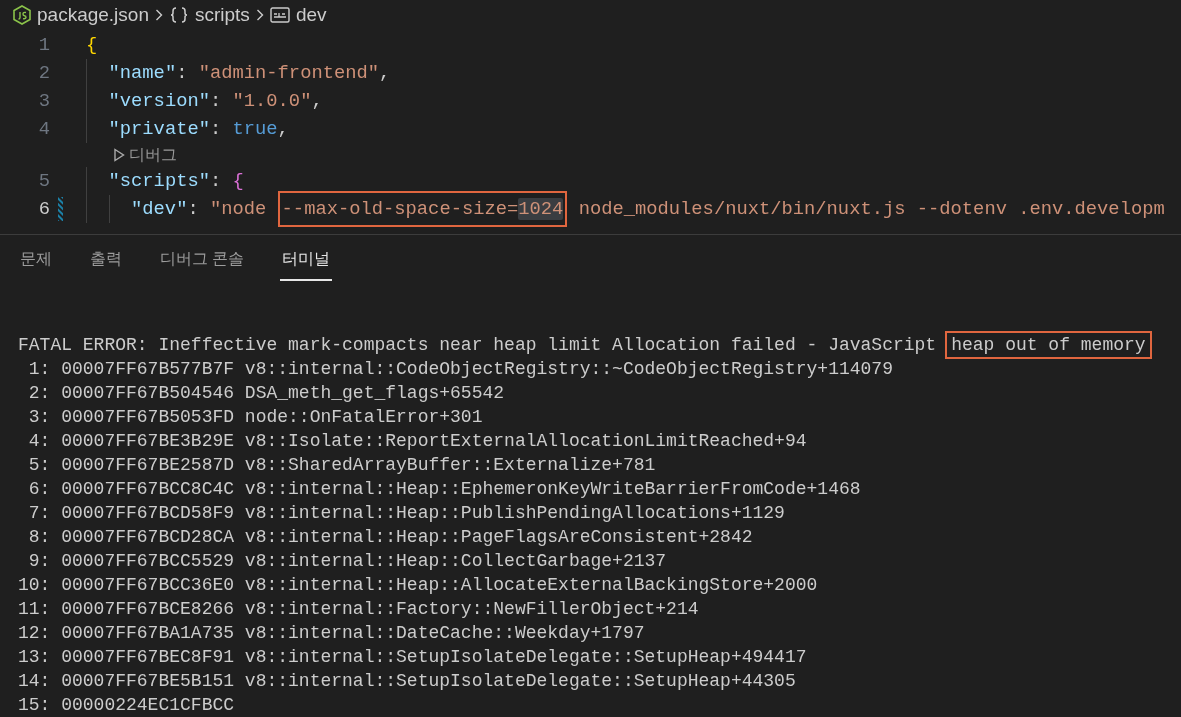 The width and height of the screenshot is (1181, 717). What do you see at coordinates (347, 561) in the screenshot?
I see `terminal-line: 9: 00007FF67BCC5529 v8::internal::Heap::CollectGarbage+2137` at bounding box center [347, 561].